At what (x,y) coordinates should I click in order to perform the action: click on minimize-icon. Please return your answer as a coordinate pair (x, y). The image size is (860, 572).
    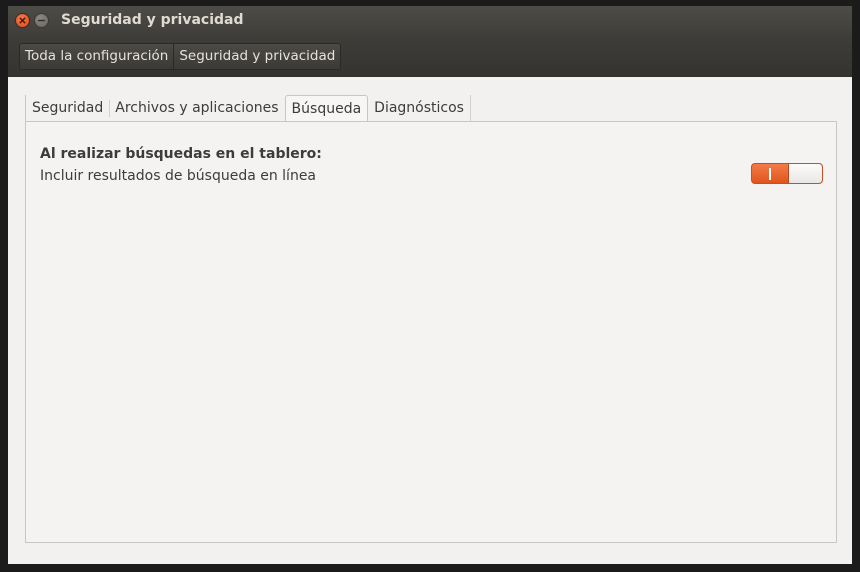
    Looking at the image, I should click on (41, 20).